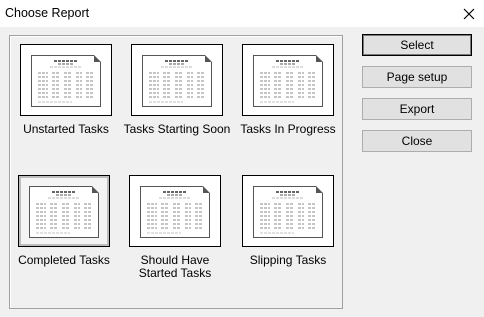 The height and width of the screenshot is (317, 484). Describe the element at coordinates (64, 260) in the screenshot. I see `report-label: Completed Tasks` at that location.